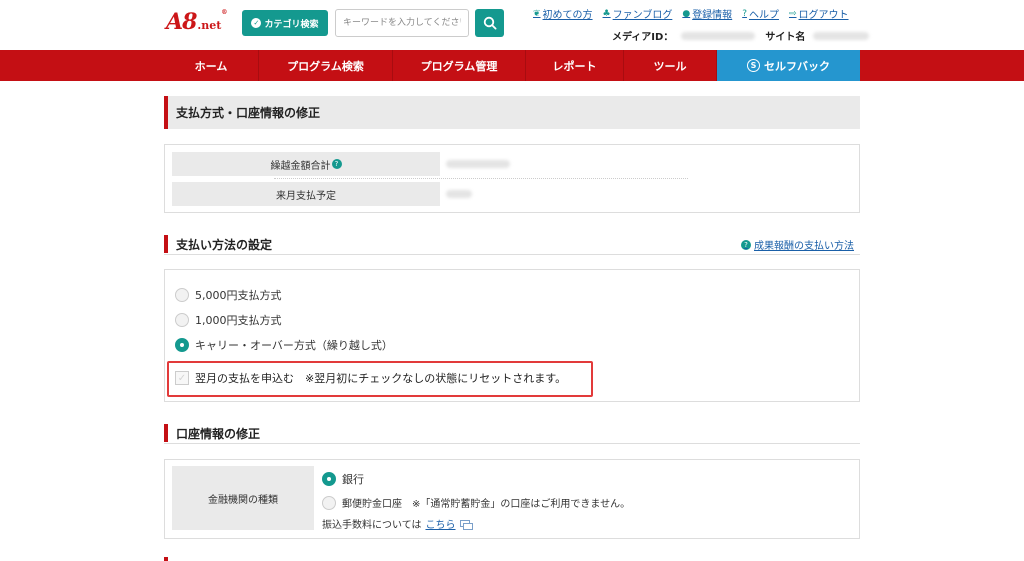 This screenshot has width=1024, height=561. What do you see at coordinates (326, 65) in the screenshot?
I see `nav-program-search: プログラム検索` at bounding box center [326, 65].